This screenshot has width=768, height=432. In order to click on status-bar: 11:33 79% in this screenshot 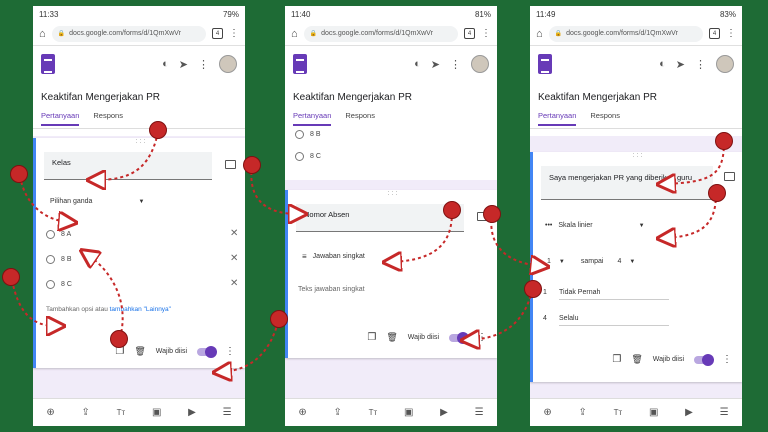, I will do `click(139, 14)`.